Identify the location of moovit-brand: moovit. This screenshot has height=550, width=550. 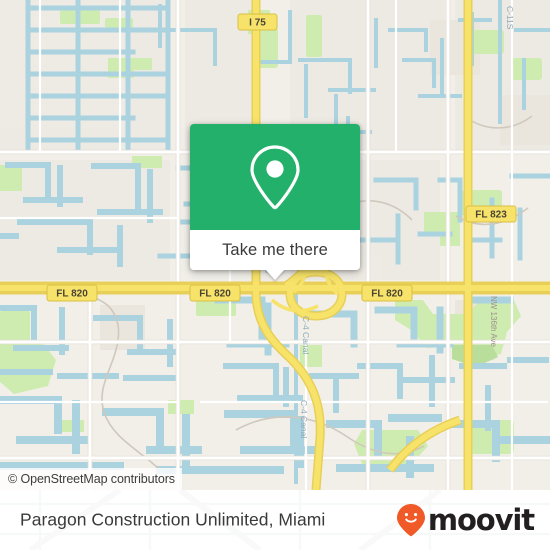
(465, 519).